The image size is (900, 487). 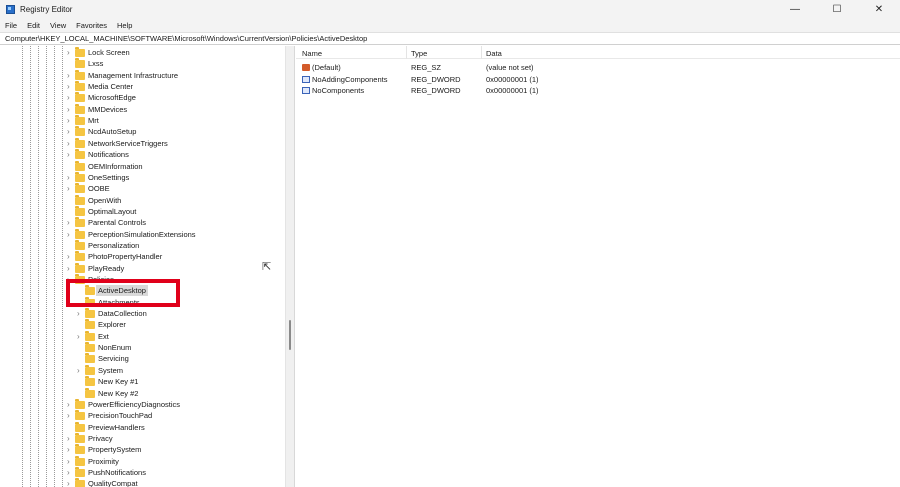 I want to click on tree-item: › OneSettings, so click(x=142, y=177).